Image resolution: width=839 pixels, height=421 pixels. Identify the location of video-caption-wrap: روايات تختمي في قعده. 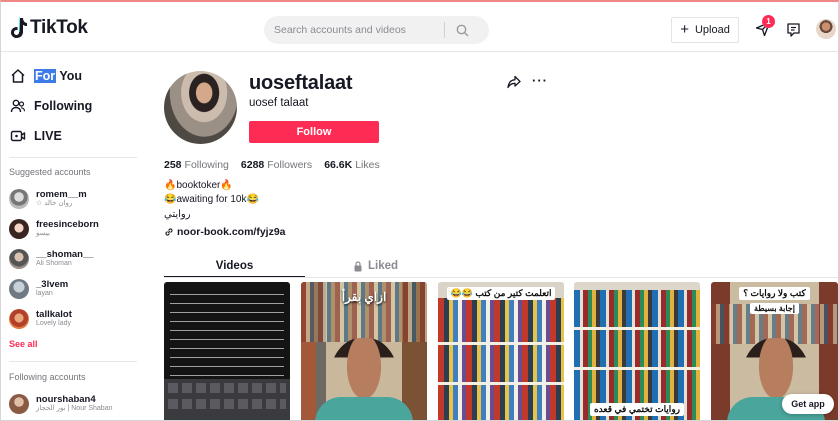
(637, 408).